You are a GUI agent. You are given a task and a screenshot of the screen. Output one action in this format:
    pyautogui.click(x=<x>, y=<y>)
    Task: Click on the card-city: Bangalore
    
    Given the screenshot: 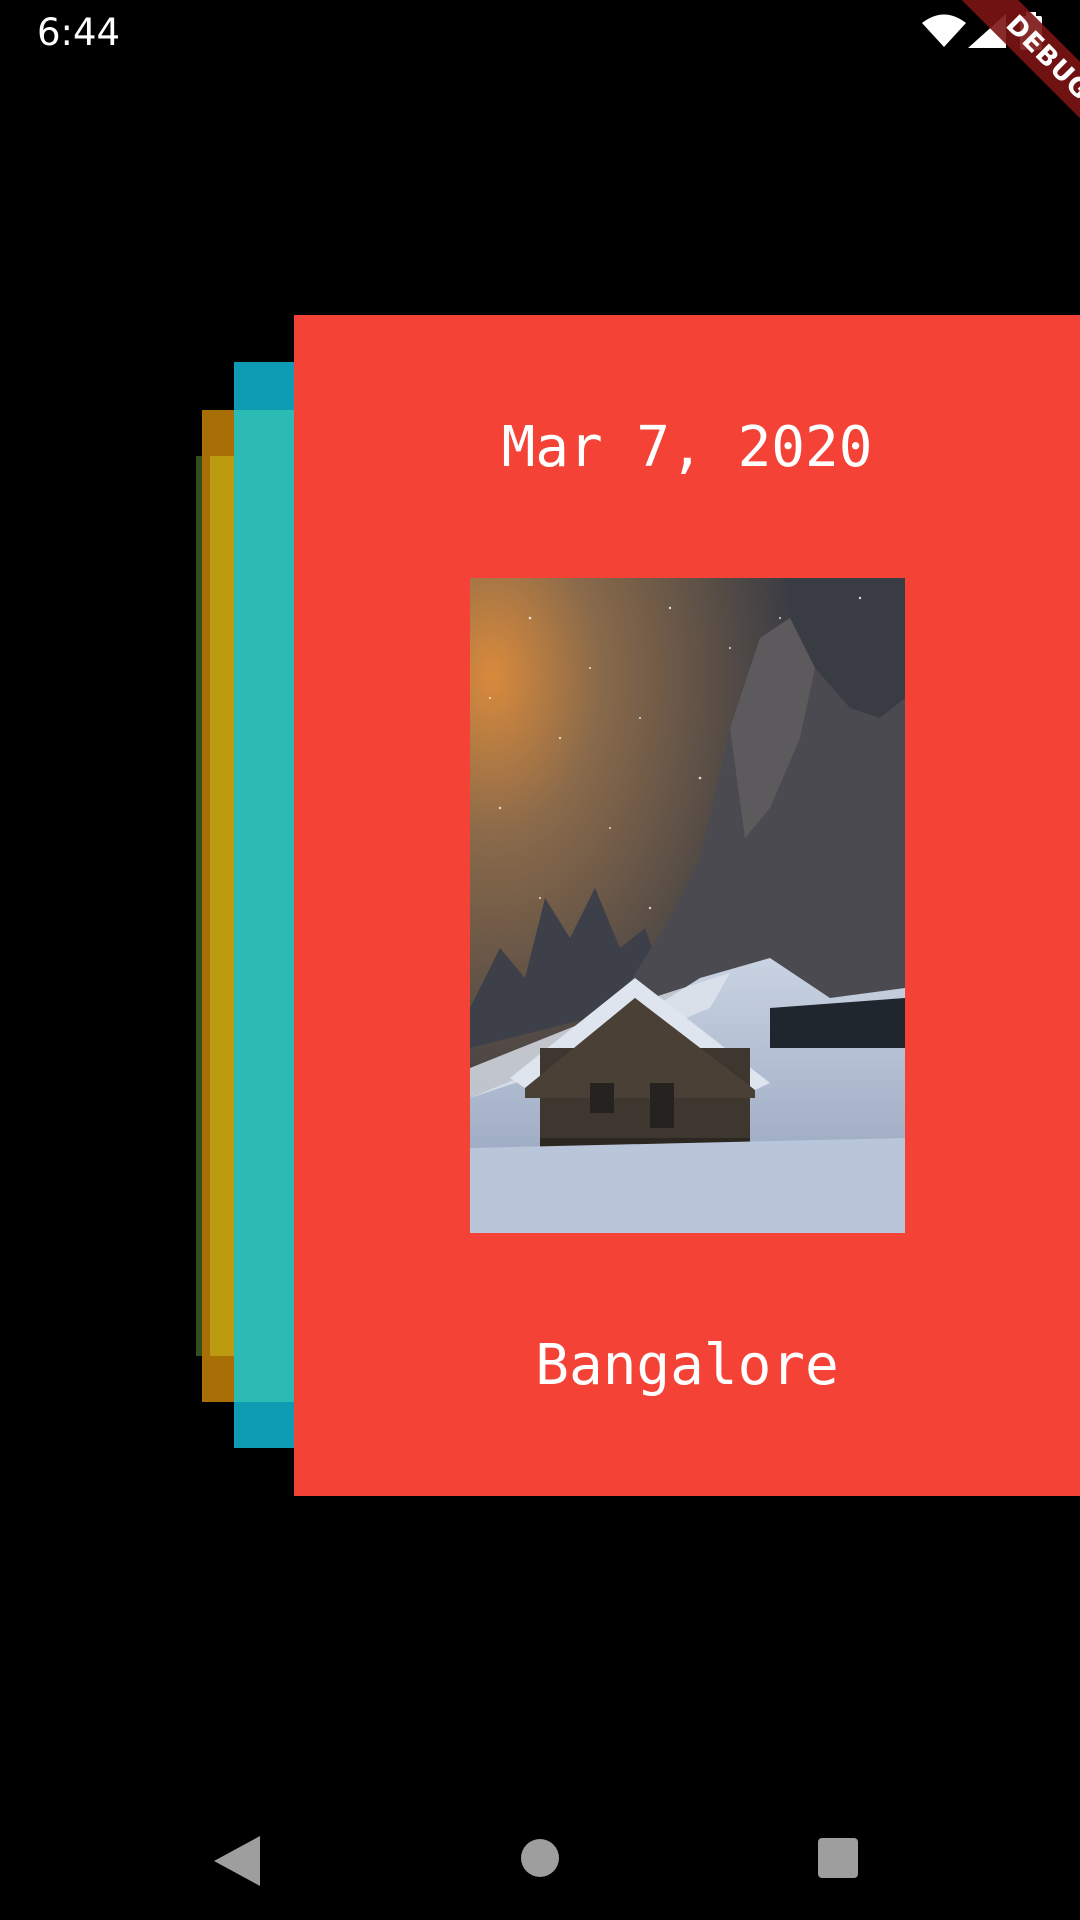 What is the action you would take?
    pyautogui.click(x=687, y=1365)
    